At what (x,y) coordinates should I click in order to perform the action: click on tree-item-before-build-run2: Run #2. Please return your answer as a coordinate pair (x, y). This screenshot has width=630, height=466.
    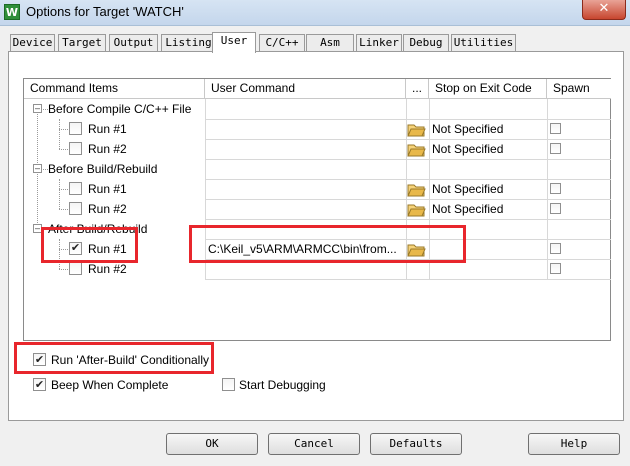
    Looking at the image, I should click on (114, 209).